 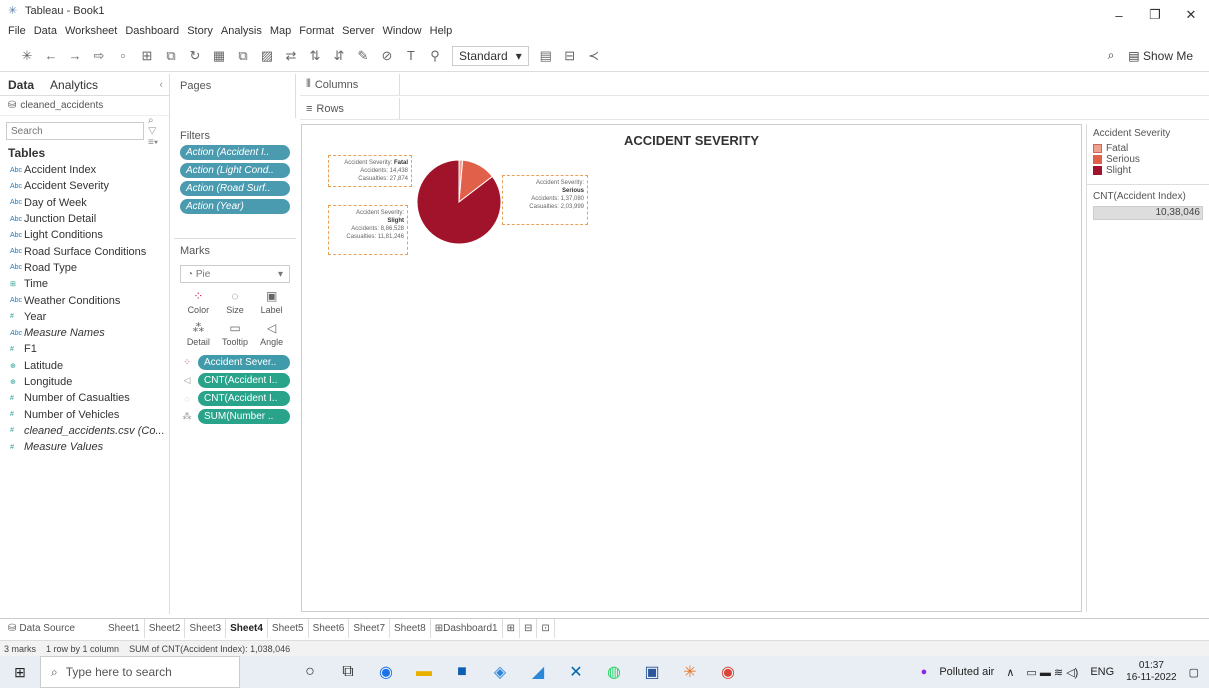 What do you see at coordinates (84, 106) in the screenshot?
I see `datasource-item: ⛁ cleaned_accidents` at bounding box center [84, 106].